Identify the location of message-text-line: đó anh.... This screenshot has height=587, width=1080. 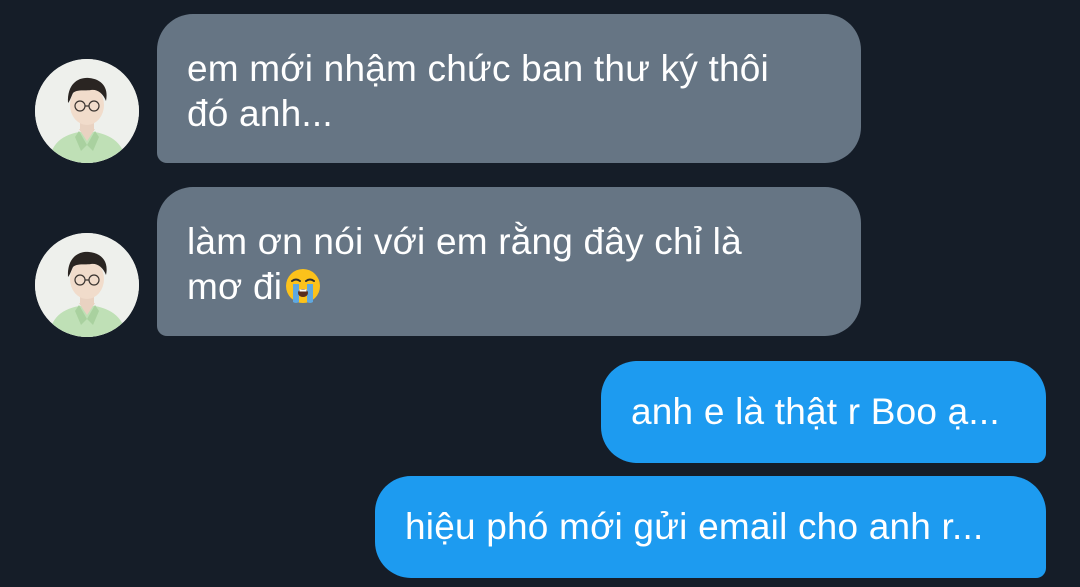
(260, 113).